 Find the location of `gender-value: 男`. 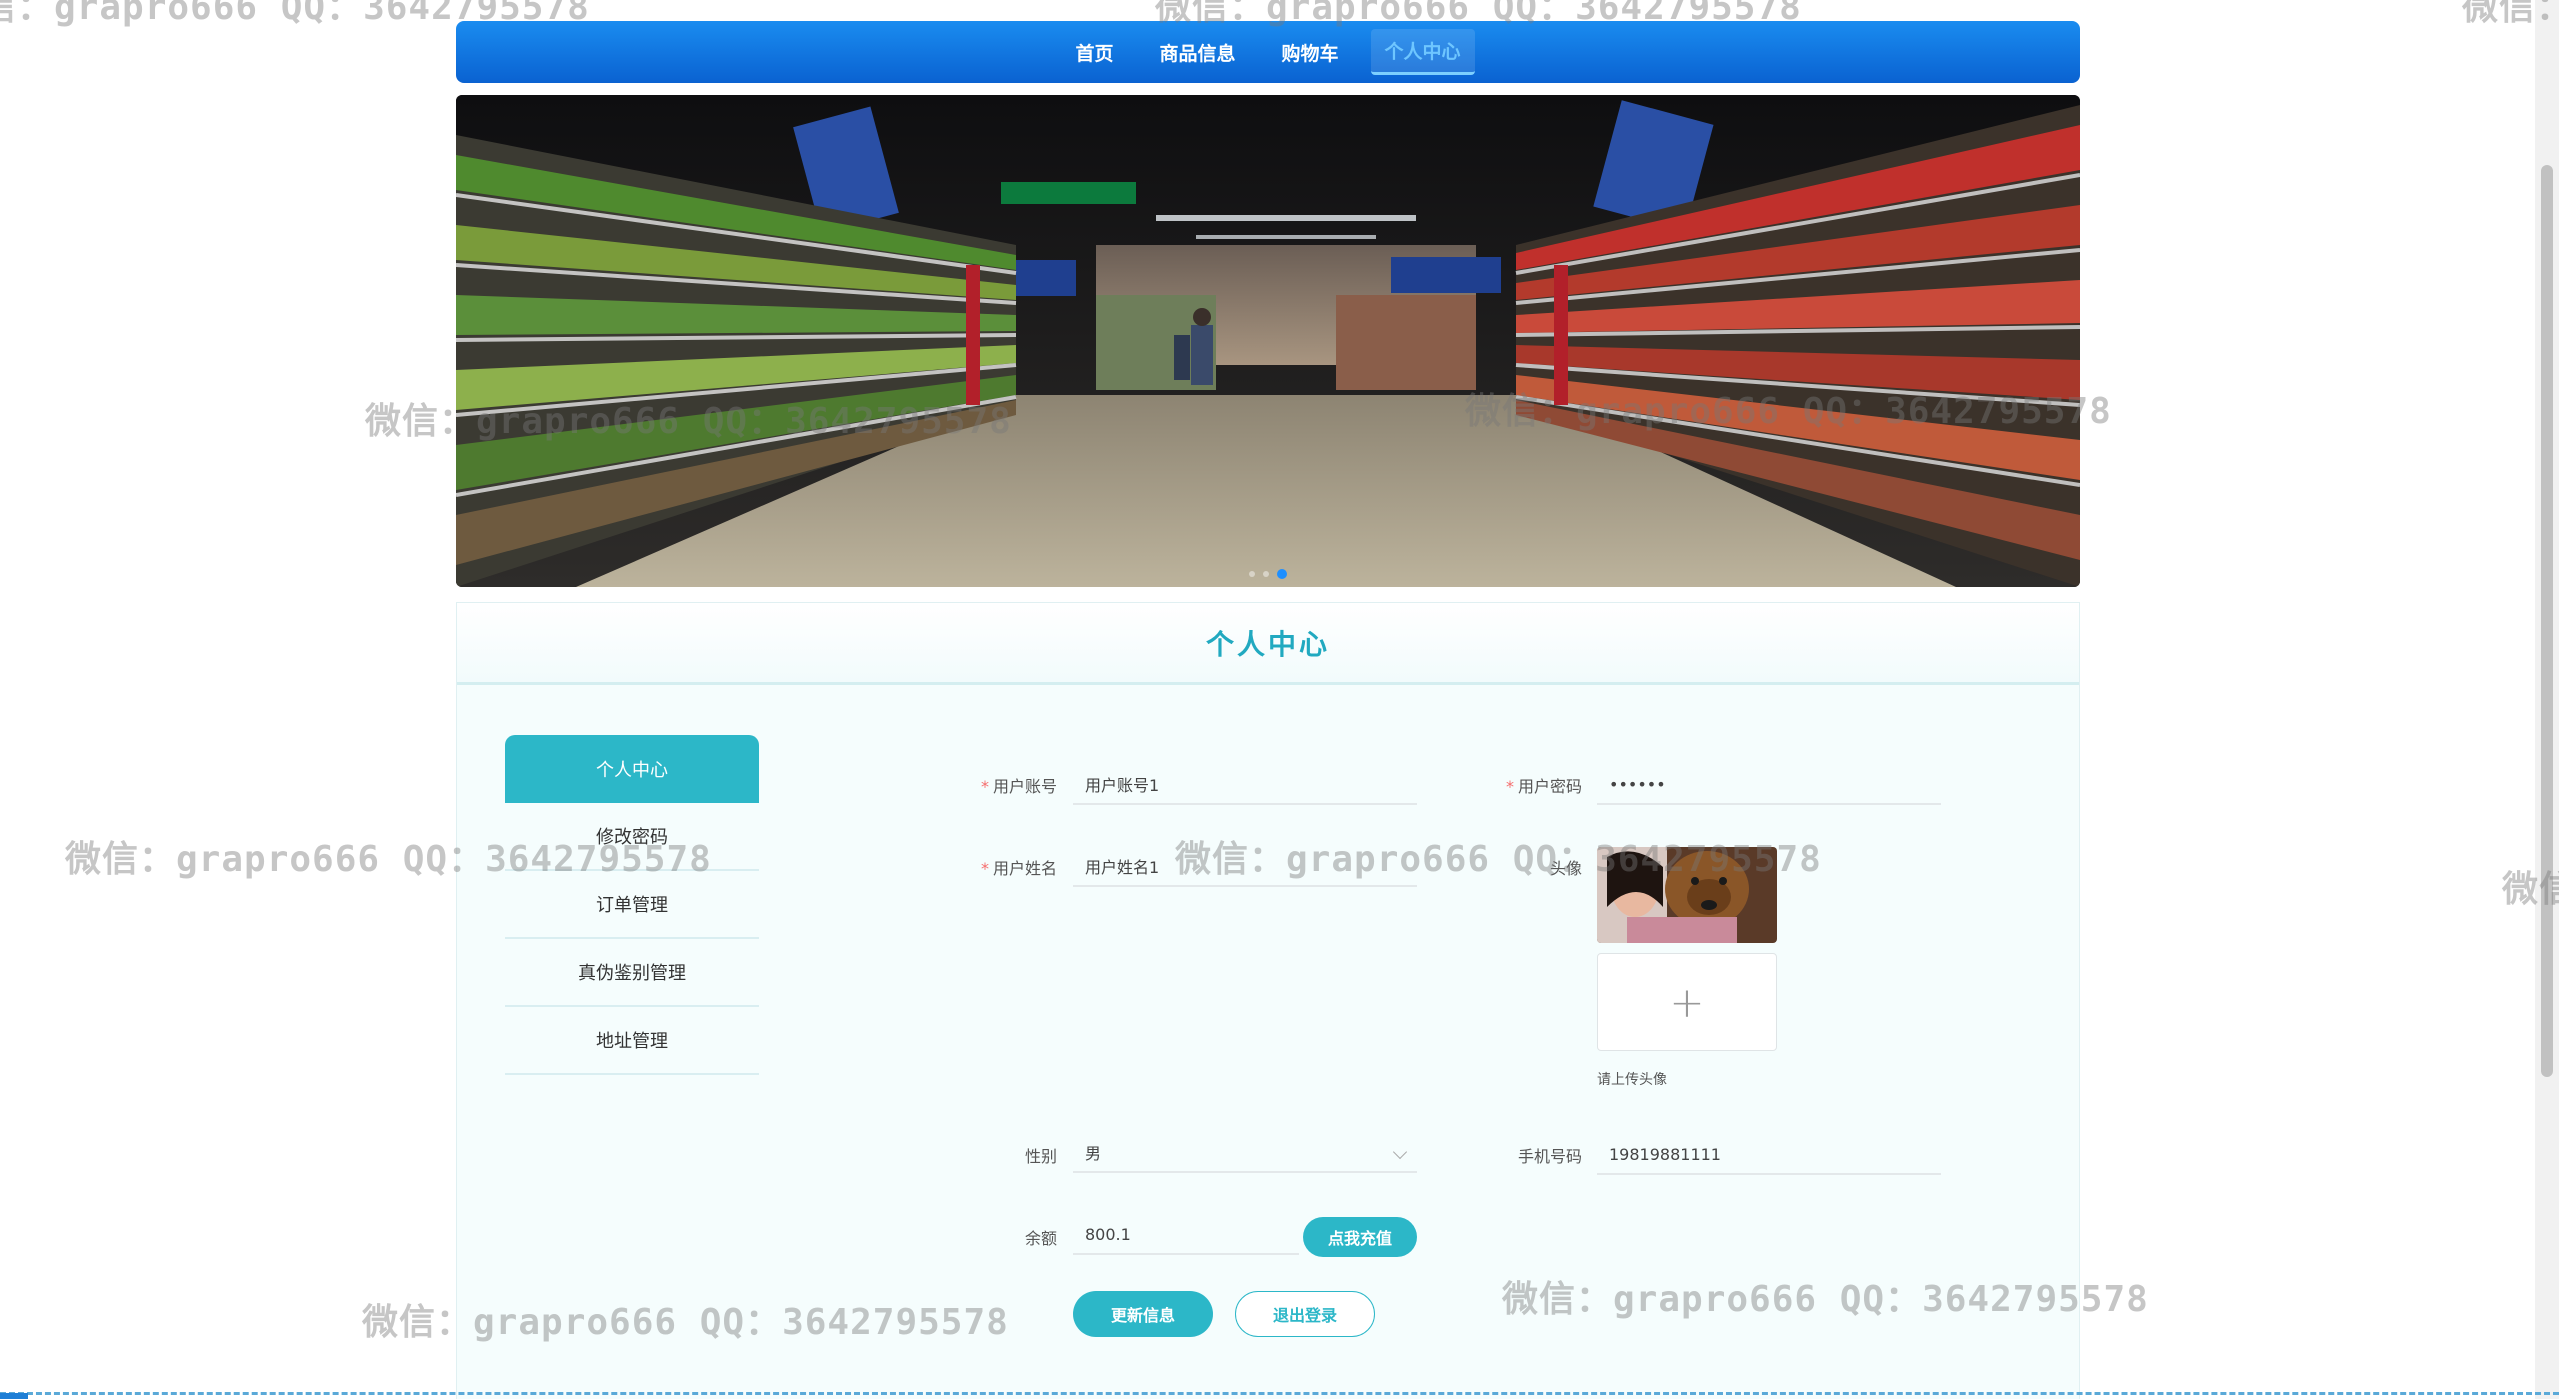

gender-value: 男 is located at coordinates (1093, 1153).